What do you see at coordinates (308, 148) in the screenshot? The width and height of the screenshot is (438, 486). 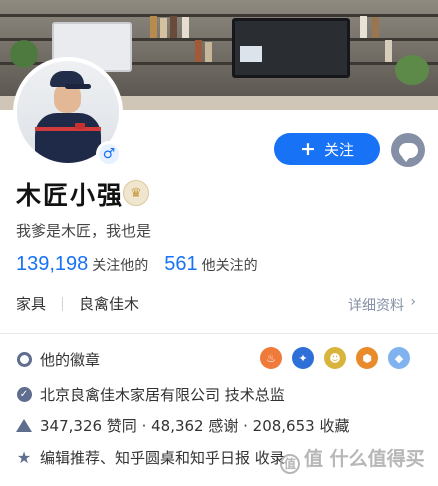 I see `plus-icon: +` at bounding box center [308, 148].